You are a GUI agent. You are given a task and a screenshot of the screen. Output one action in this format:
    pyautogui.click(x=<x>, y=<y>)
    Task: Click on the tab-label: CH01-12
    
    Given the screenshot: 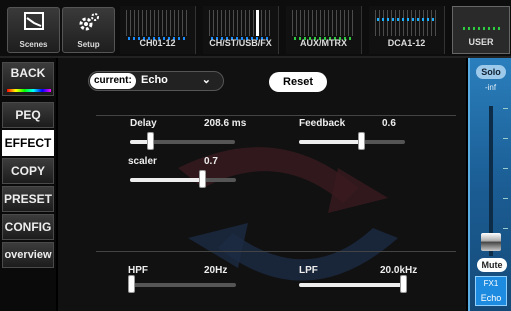 What is the action you would take?
    pyautogui.click(x=157, y=43)
    